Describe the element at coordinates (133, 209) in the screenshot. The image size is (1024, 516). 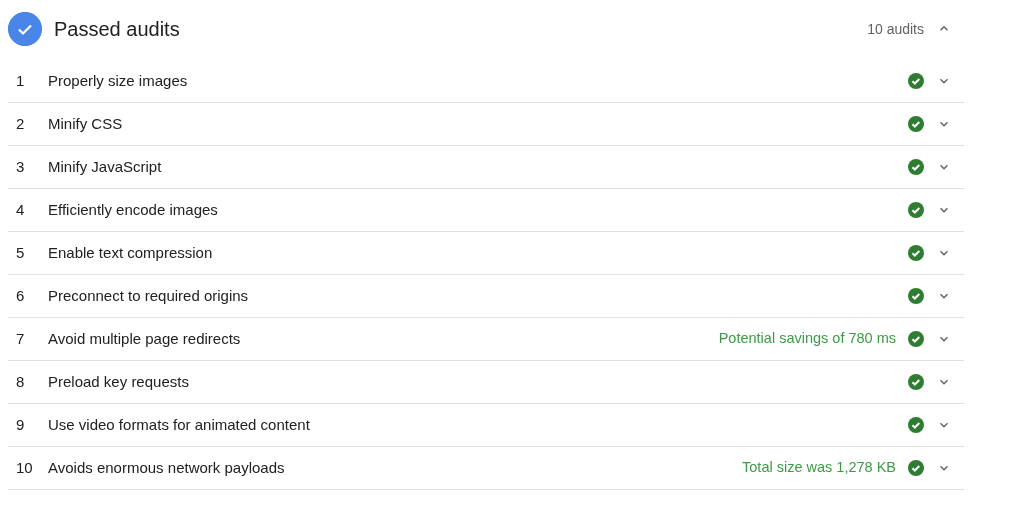
I see `audit-title: Efficiently encode images` at that location.